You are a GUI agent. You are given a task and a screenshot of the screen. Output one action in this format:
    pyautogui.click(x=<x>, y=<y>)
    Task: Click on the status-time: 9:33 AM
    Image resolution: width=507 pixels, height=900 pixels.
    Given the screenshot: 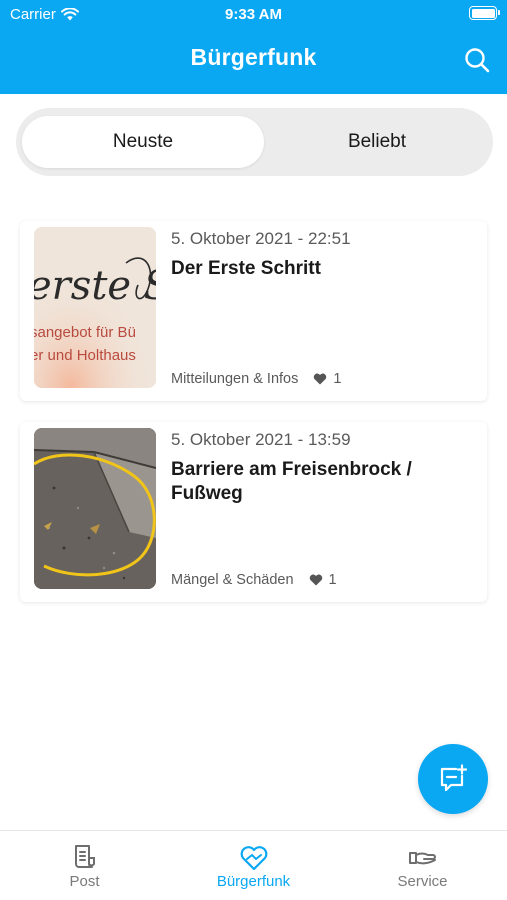 What is the action you would take?
    pyautogui.click(x=253, y=14)
    